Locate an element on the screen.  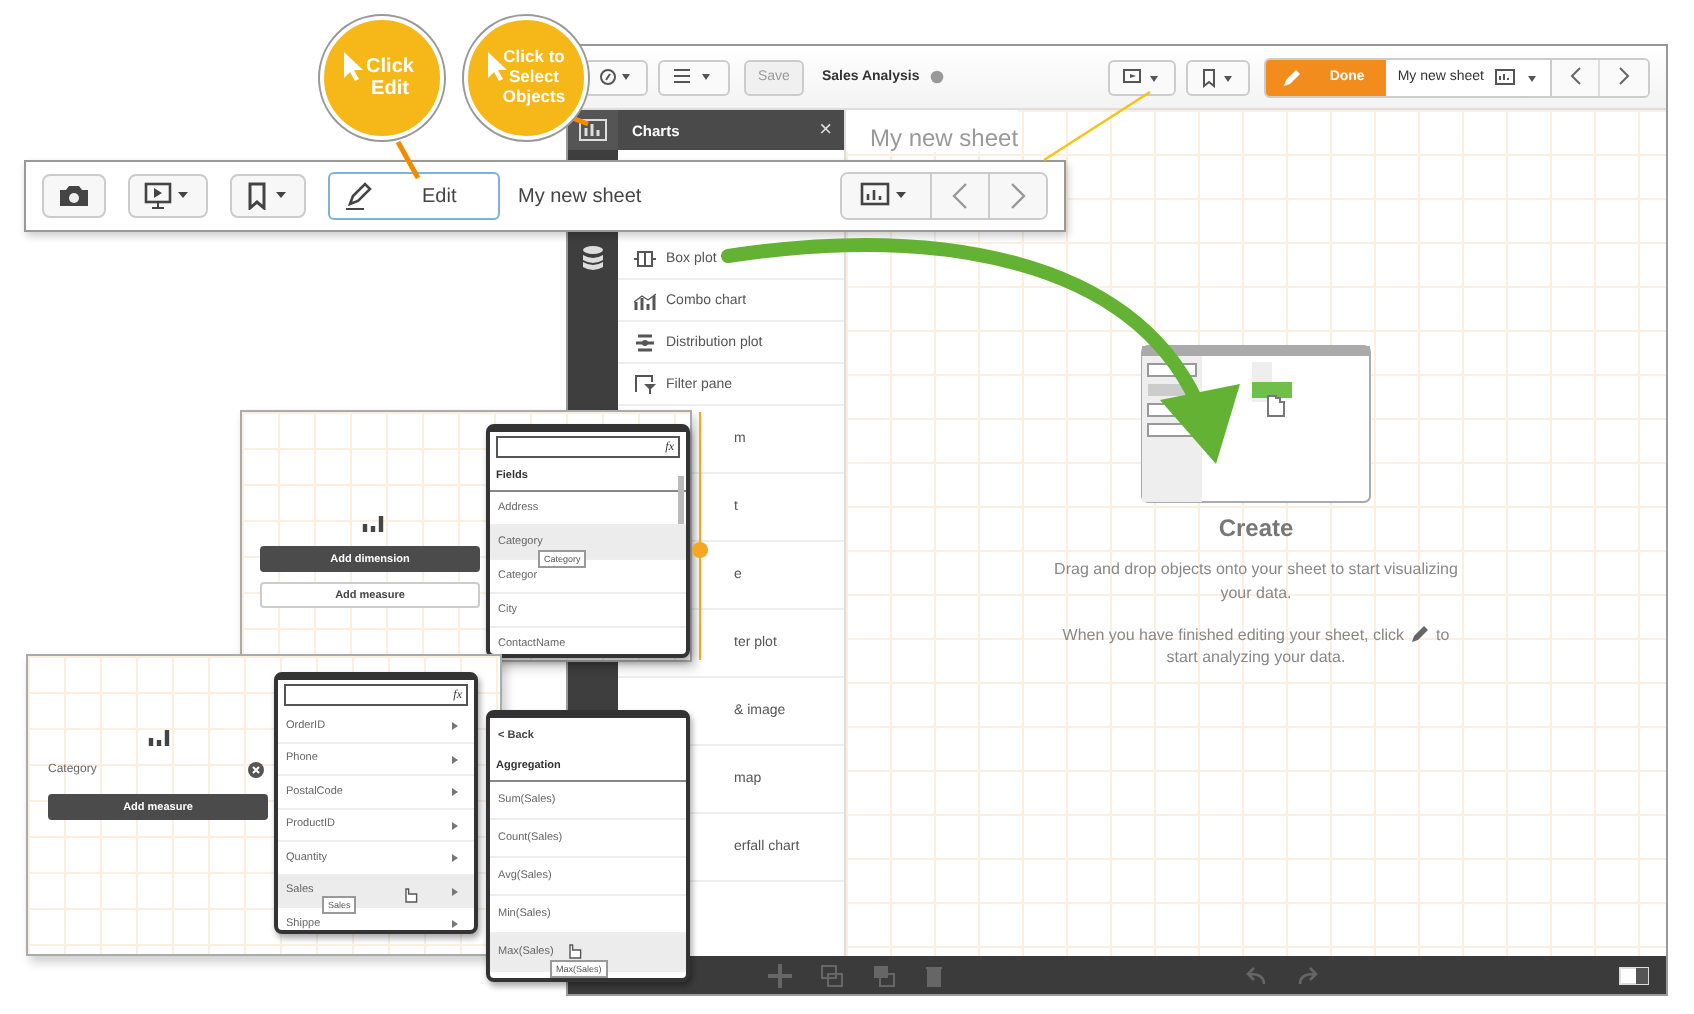
distribution-plot-icon is located at coordinates (645, 342).